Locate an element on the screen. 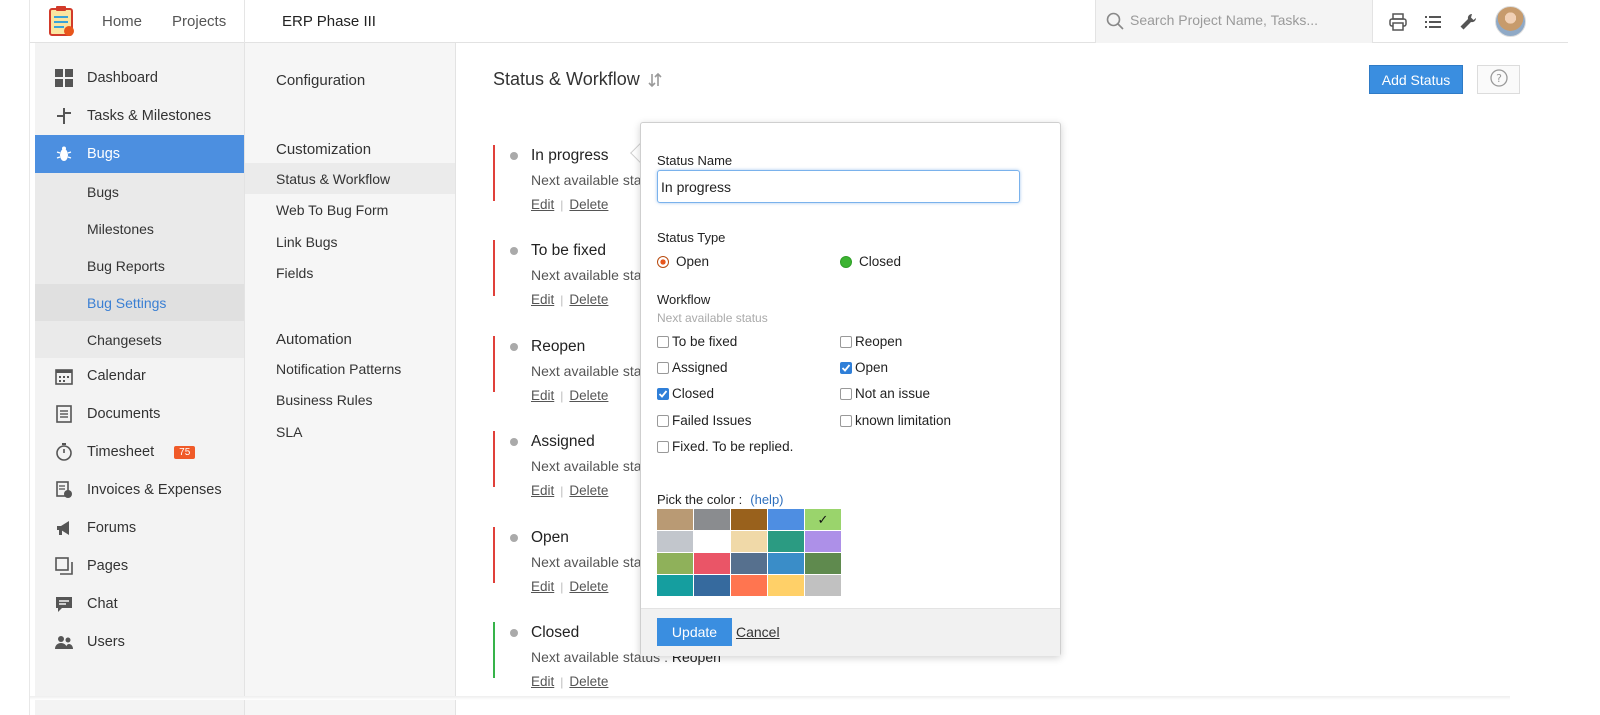 Image resolution: width=1600 pixels, height=715 pixels. sidebar-item-timesheet: Timesheet 75 is located at coordinates (139, 452).